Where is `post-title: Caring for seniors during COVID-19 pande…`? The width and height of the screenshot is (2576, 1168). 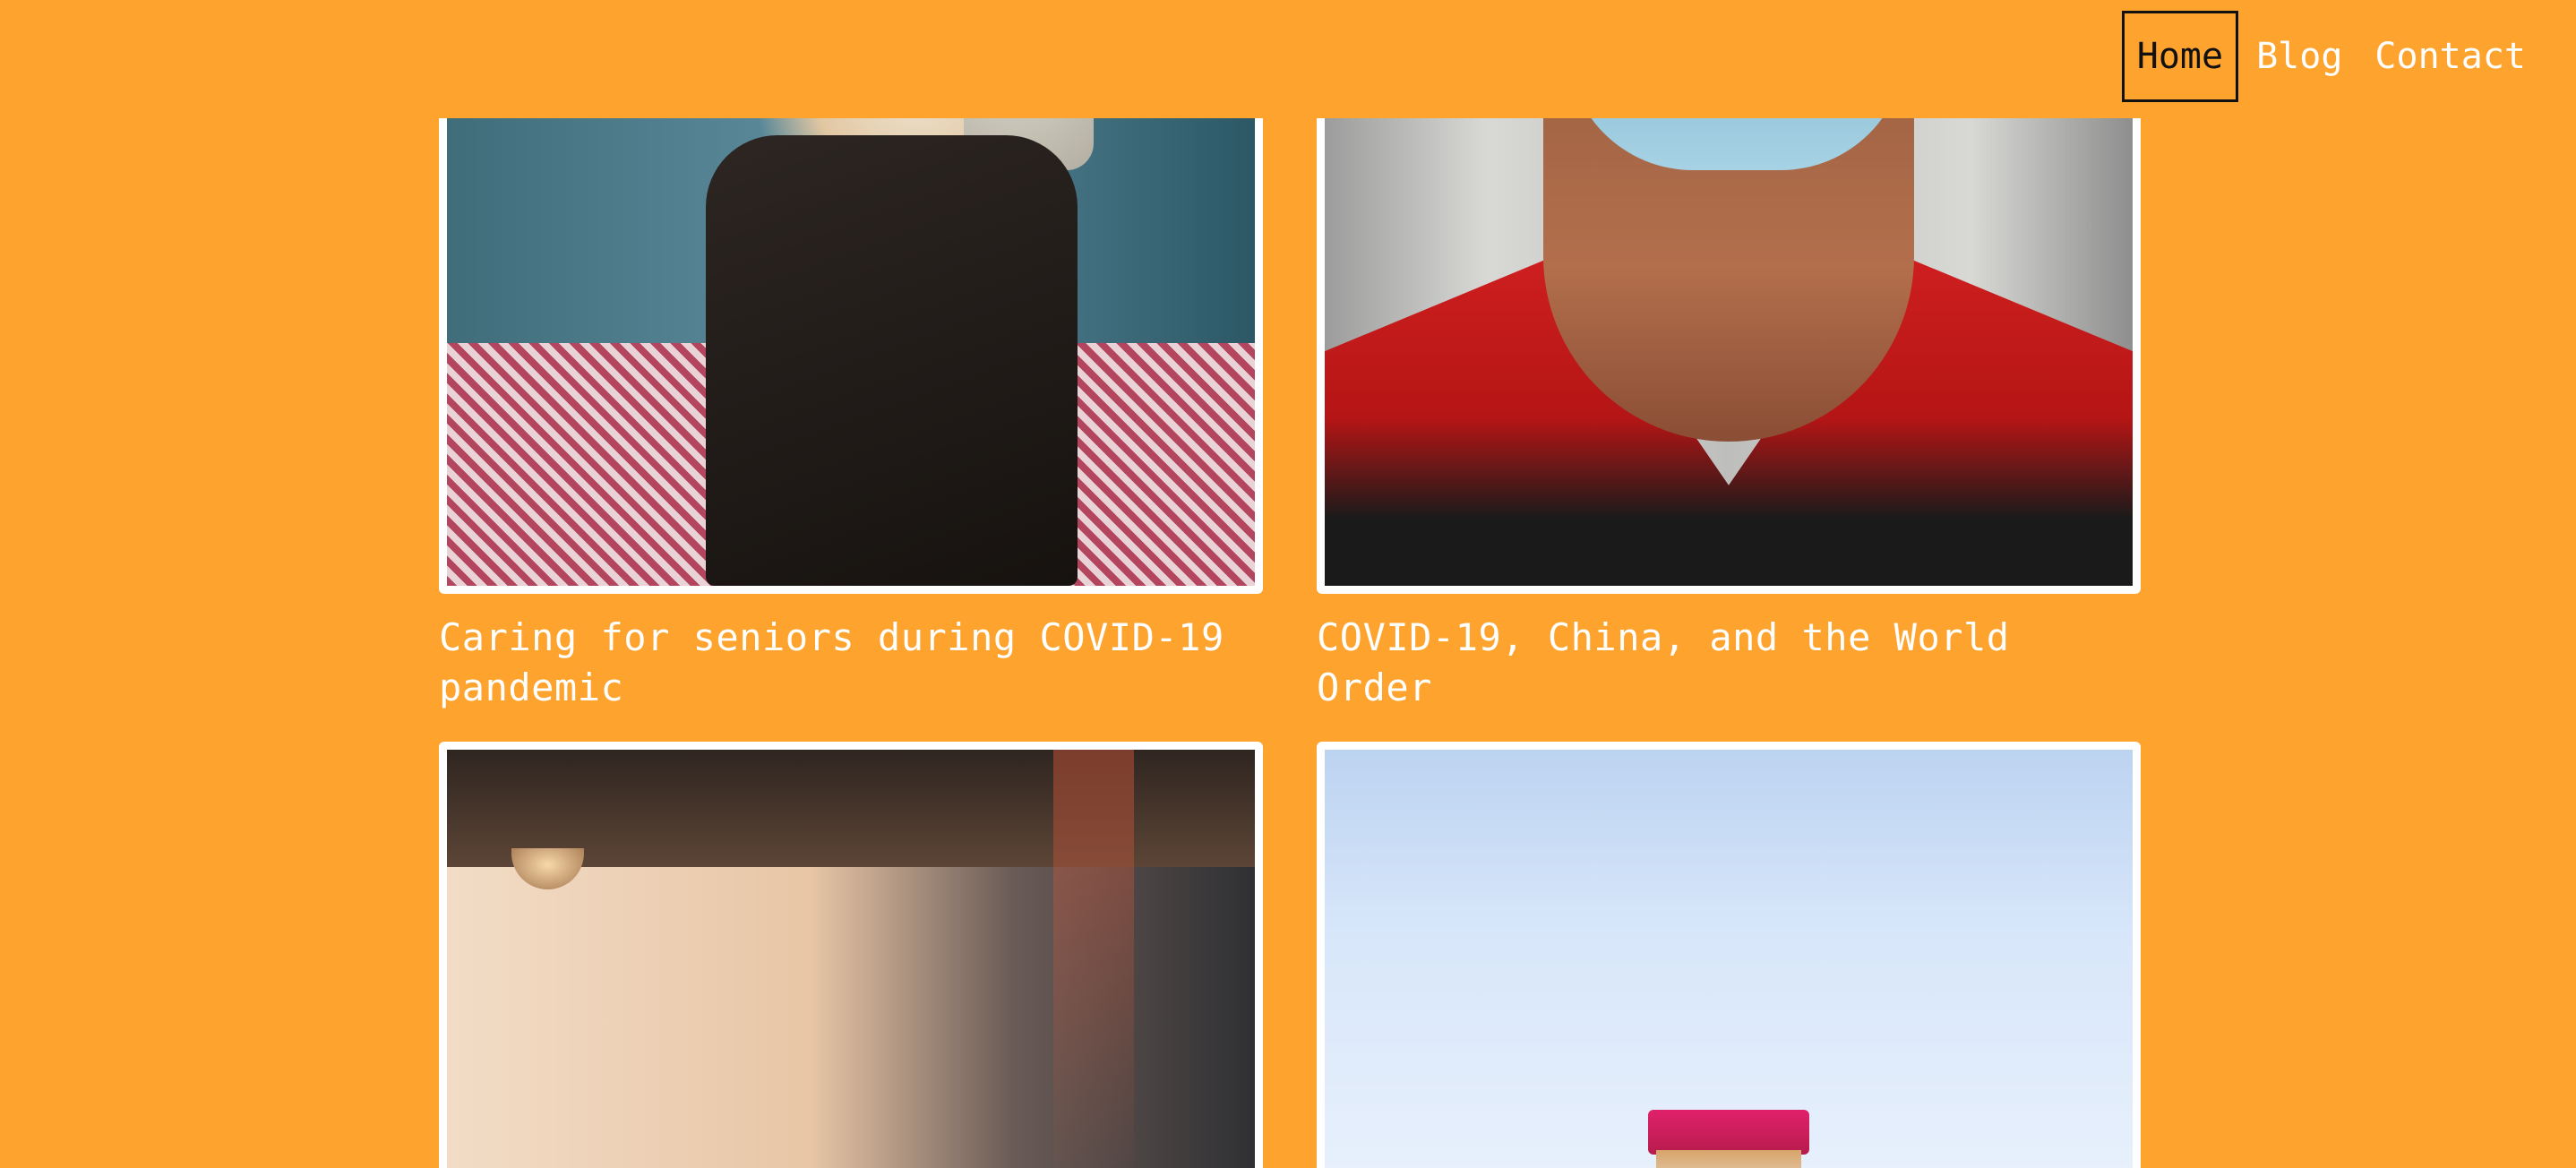
post-title: Caring for seniors during COVID-19 pande… is located at coordinates (851, 663).